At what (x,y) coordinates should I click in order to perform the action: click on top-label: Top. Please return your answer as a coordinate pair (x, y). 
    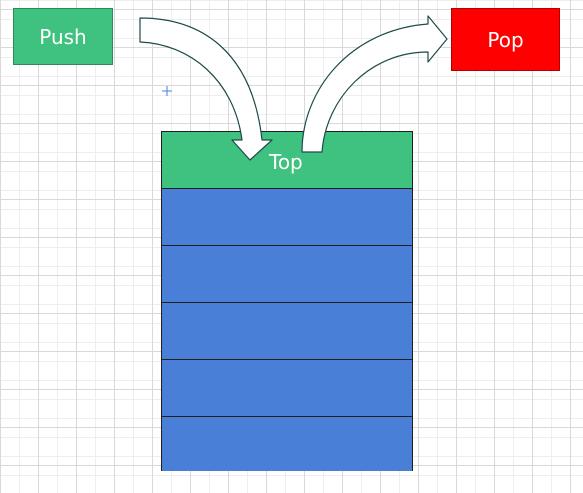
    Looking at the image, I should click on (286, 162).